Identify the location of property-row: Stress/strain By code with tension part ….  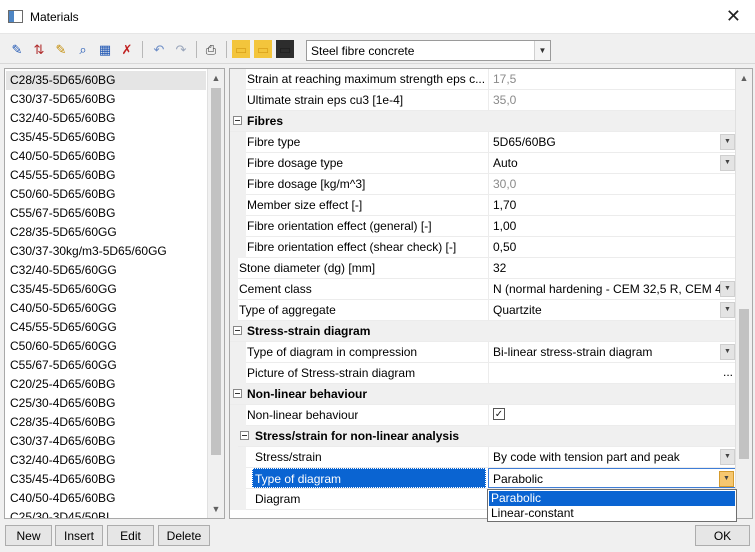
(483, 457).